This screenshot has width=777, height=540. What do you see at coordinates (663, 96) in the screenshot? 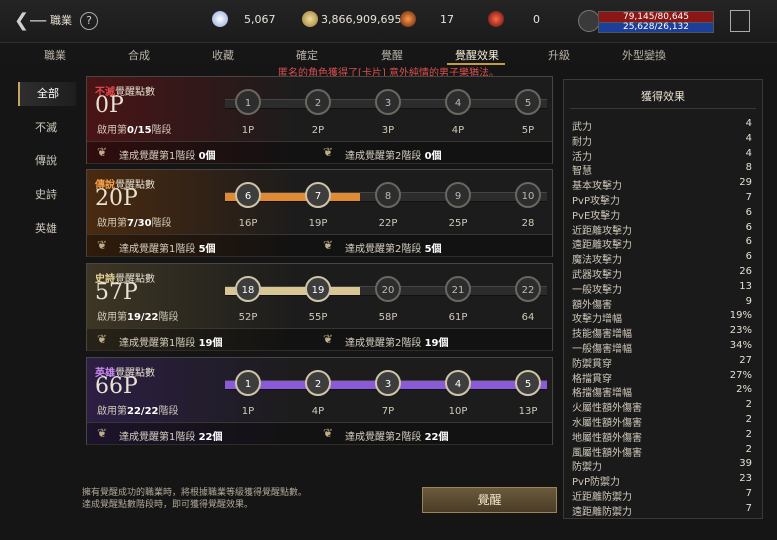
I see `effects-panel-title: 獲得效果` at bounding box center [663, 96].